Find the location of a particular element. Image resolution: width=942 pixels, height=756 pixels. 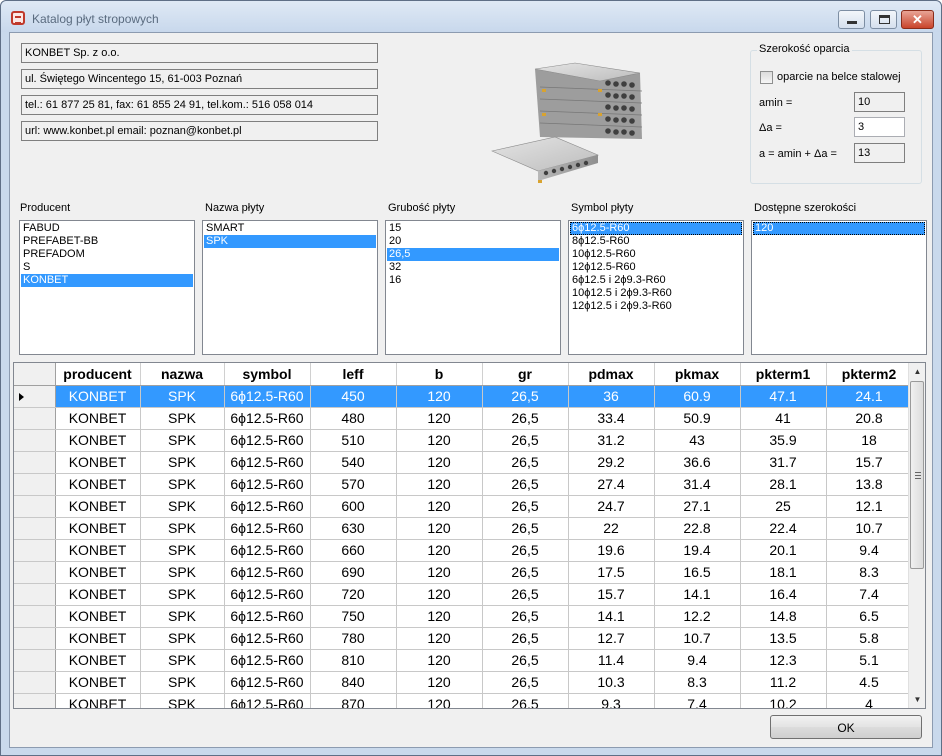

table-cell-pkmax: 7.4 is located at coordinates (697, 700).